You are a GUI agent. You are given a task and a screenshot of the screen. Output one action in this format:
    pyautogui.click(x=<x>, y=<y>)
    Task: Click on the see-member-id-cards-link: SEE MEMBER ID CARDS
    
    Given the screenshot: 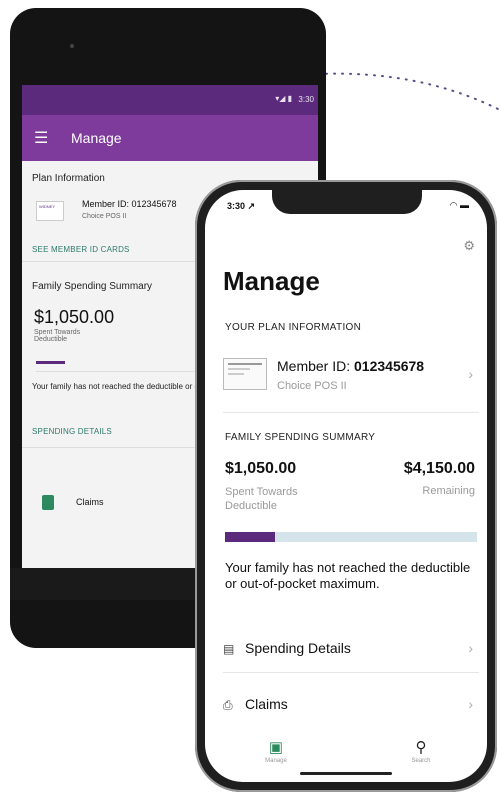 What is the action you would take?
    pyautogui.click(x=81, y=249)
    